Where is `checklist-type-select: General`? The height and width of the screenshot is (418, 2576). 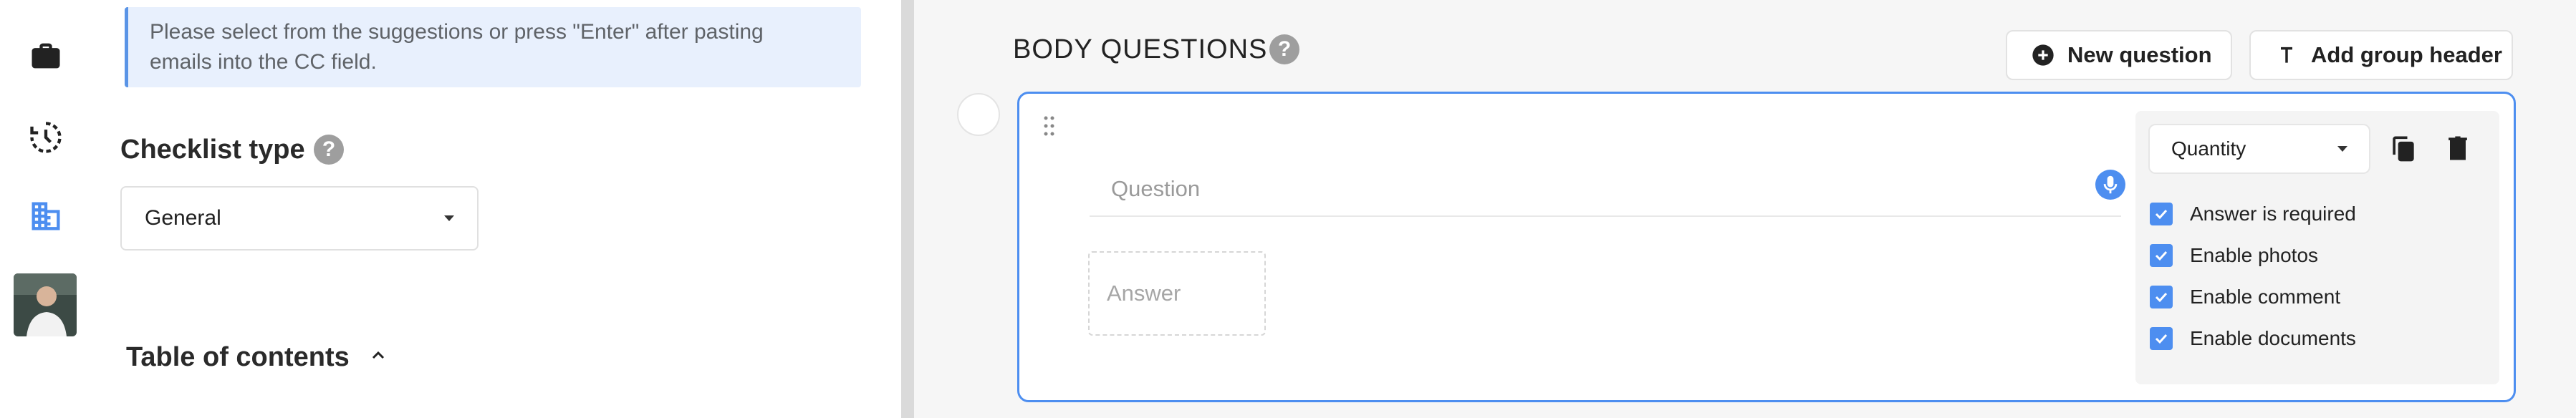 checklist-type-select: General is located at coordinates (300, 218).